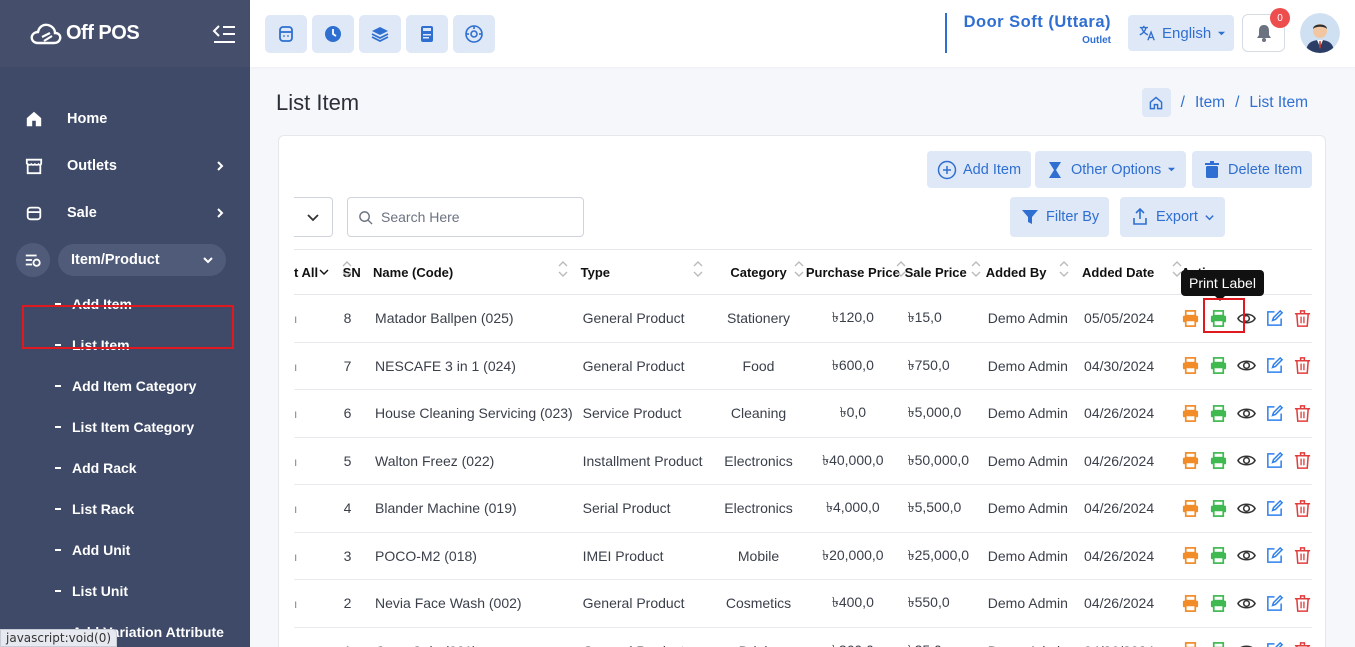 Image resolution: width=1355 pixels, height=647 pixels. I want to click on cell-added-by: Demo Admin, so click(1034, 461).